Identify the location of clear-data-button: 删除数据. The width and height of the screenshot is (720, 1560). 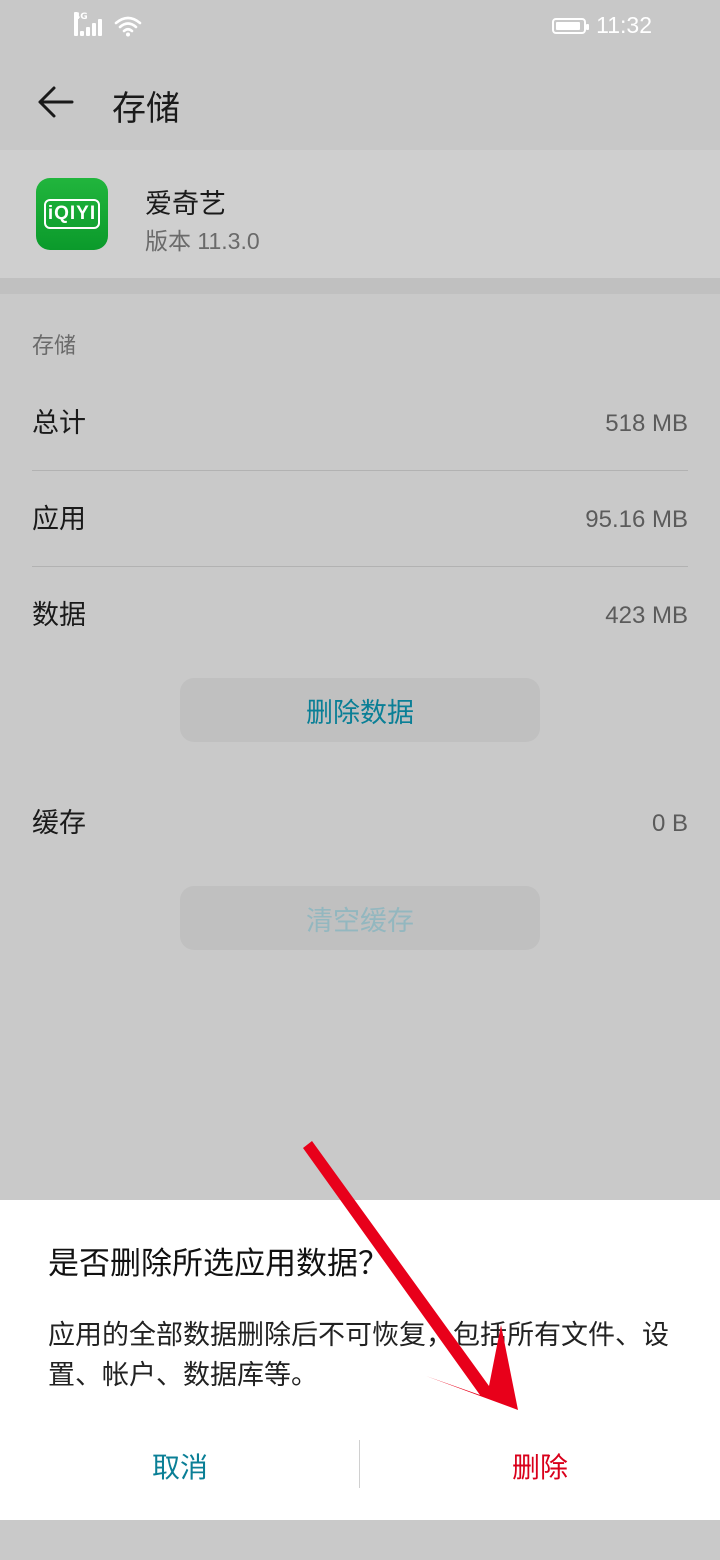
(360, 710).